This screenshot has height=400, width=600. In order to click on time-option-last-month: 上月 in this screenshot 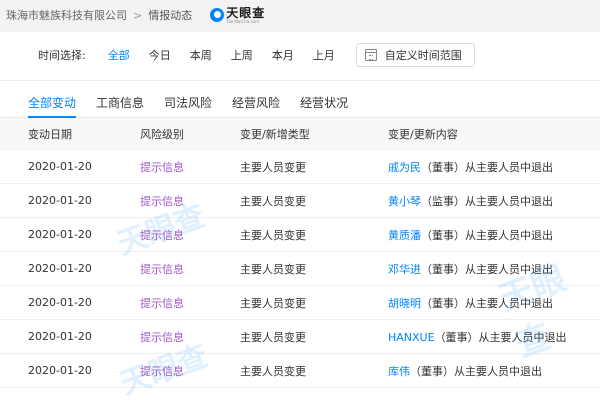, I will do `click(324, 55)`.